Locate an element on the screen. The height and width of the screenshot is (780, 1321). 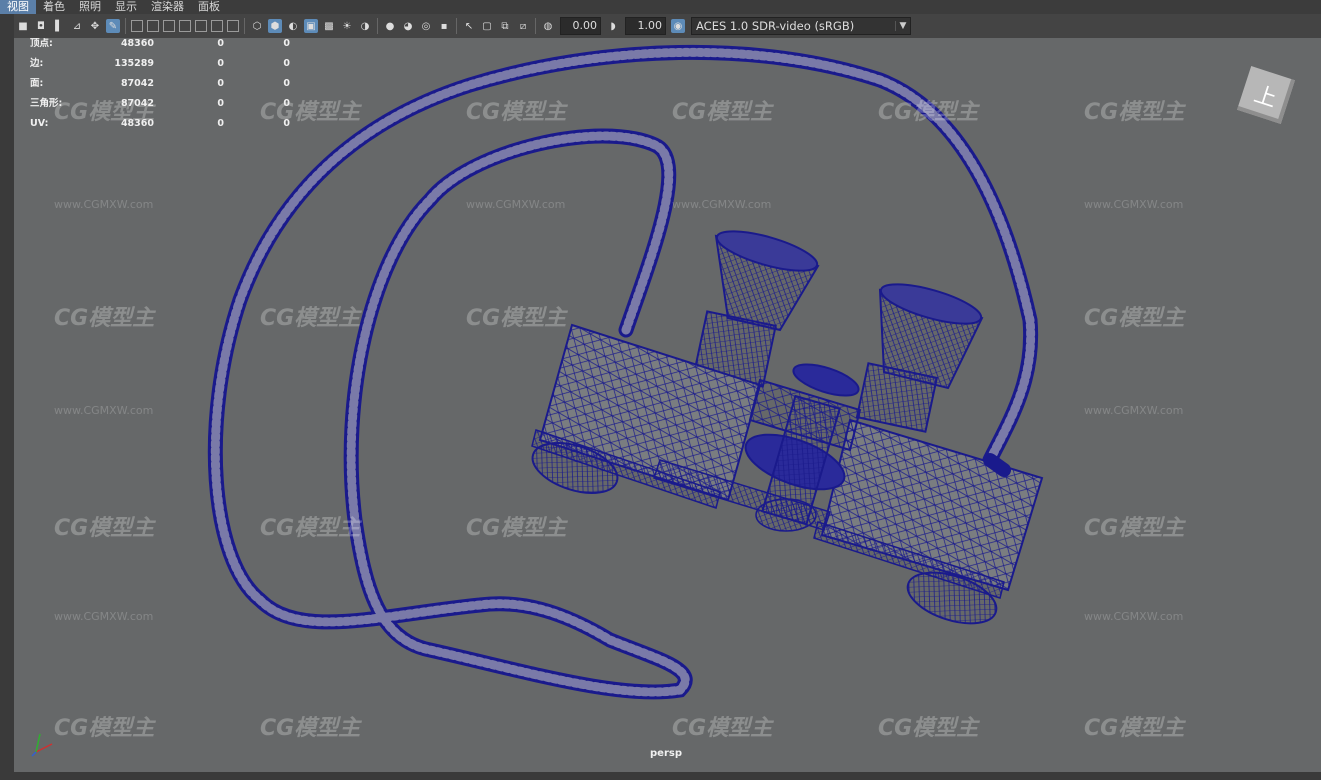
exposure-field: 0.00 is located at coordinates (580, 26).